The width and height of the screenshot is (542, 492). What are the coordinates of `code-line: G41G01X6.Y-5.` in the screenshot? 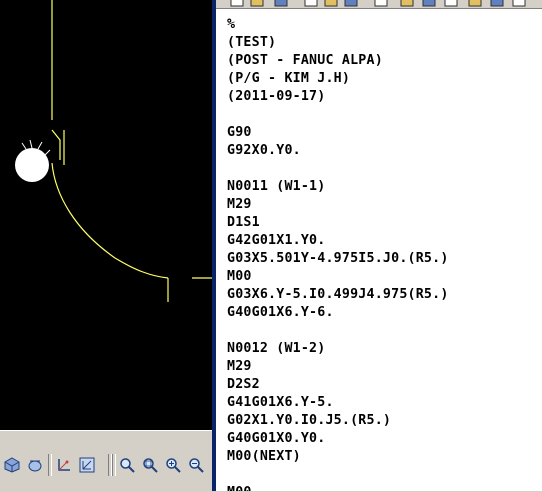 It's located at (338, 403).